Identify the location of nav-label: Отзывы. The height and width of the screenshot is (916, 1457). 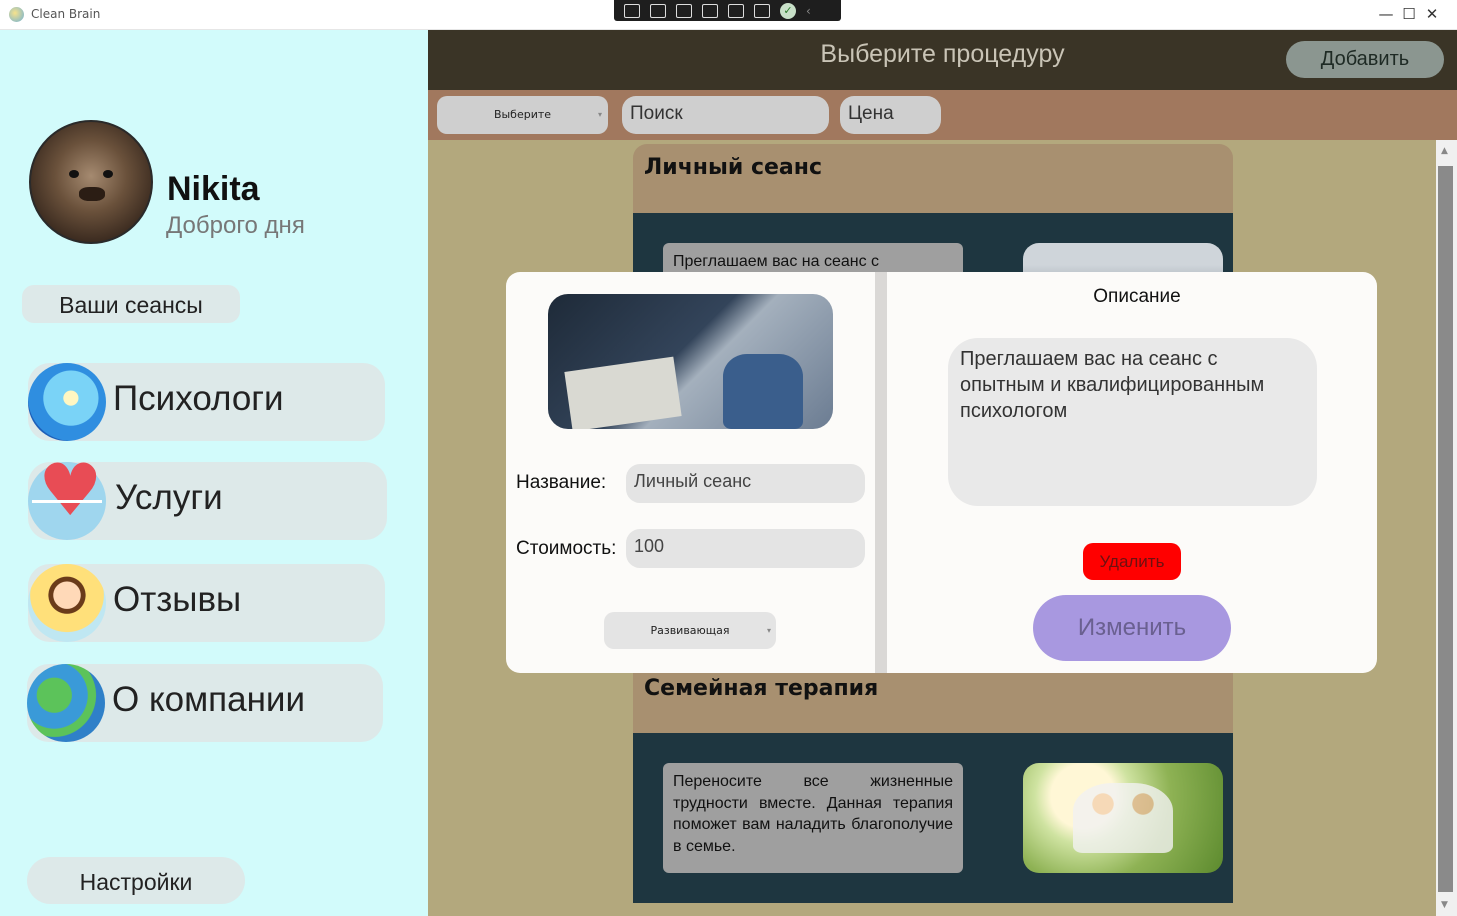
(177, 599).